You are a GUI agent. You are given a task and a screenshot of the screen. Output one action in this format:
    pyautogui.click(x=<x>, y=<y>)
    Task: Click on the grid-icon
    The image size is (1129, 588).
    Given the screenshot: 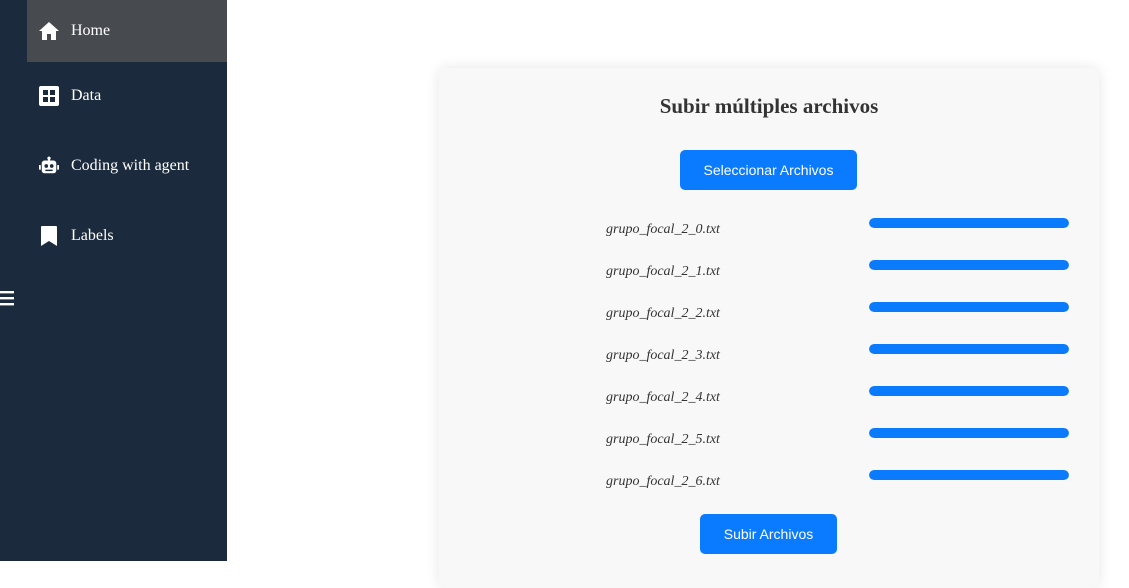 What is the action you would take?
    pyautogui.click(x=49, y=96)
    